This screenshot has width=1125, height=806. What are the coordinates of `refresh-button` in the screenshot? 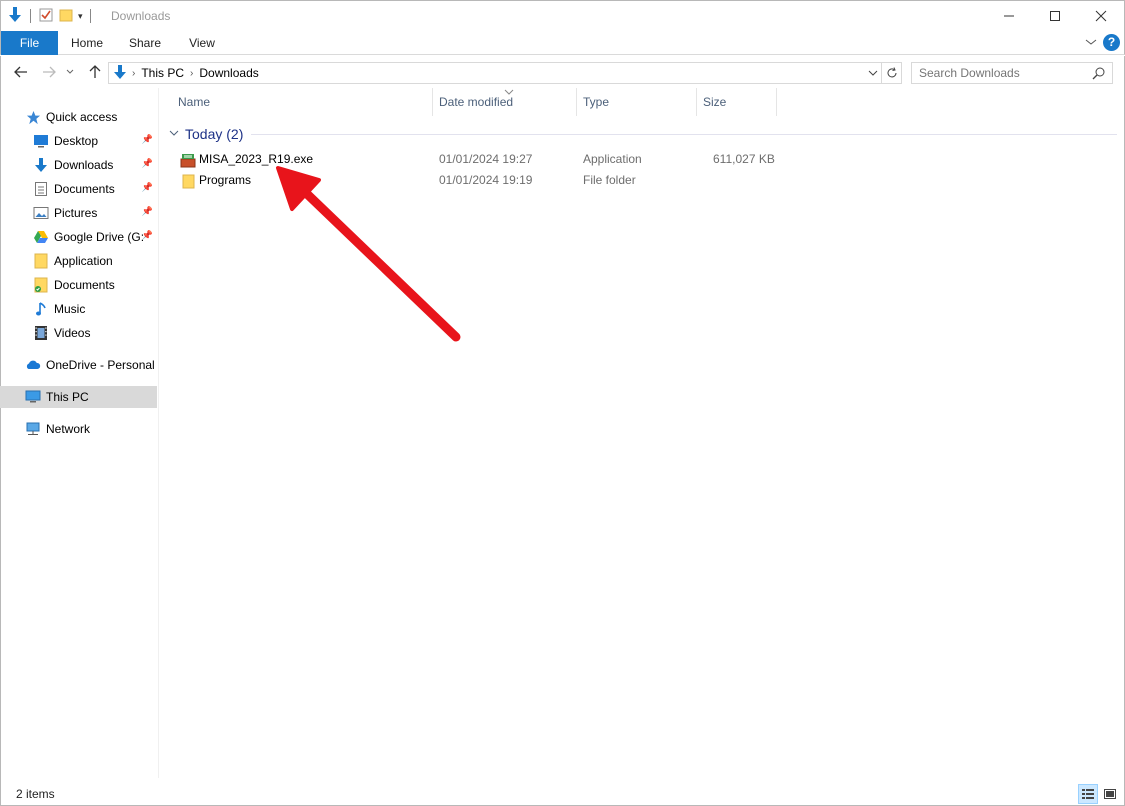 It's located at (892, 73).